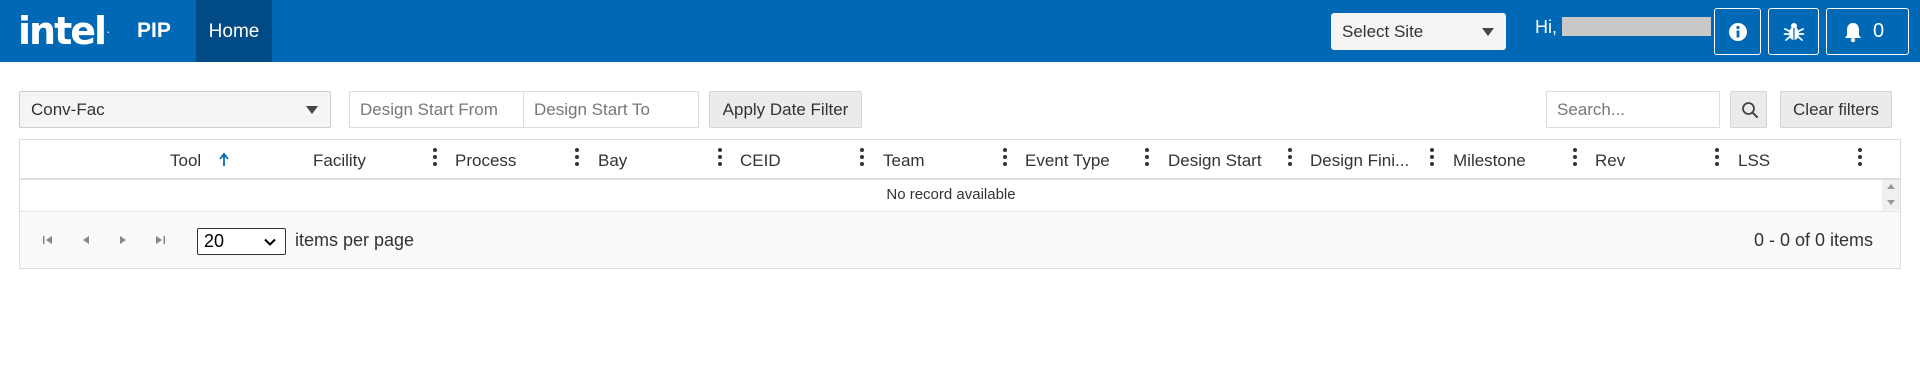  I want to click on column-label: Team, so click(904, 160).